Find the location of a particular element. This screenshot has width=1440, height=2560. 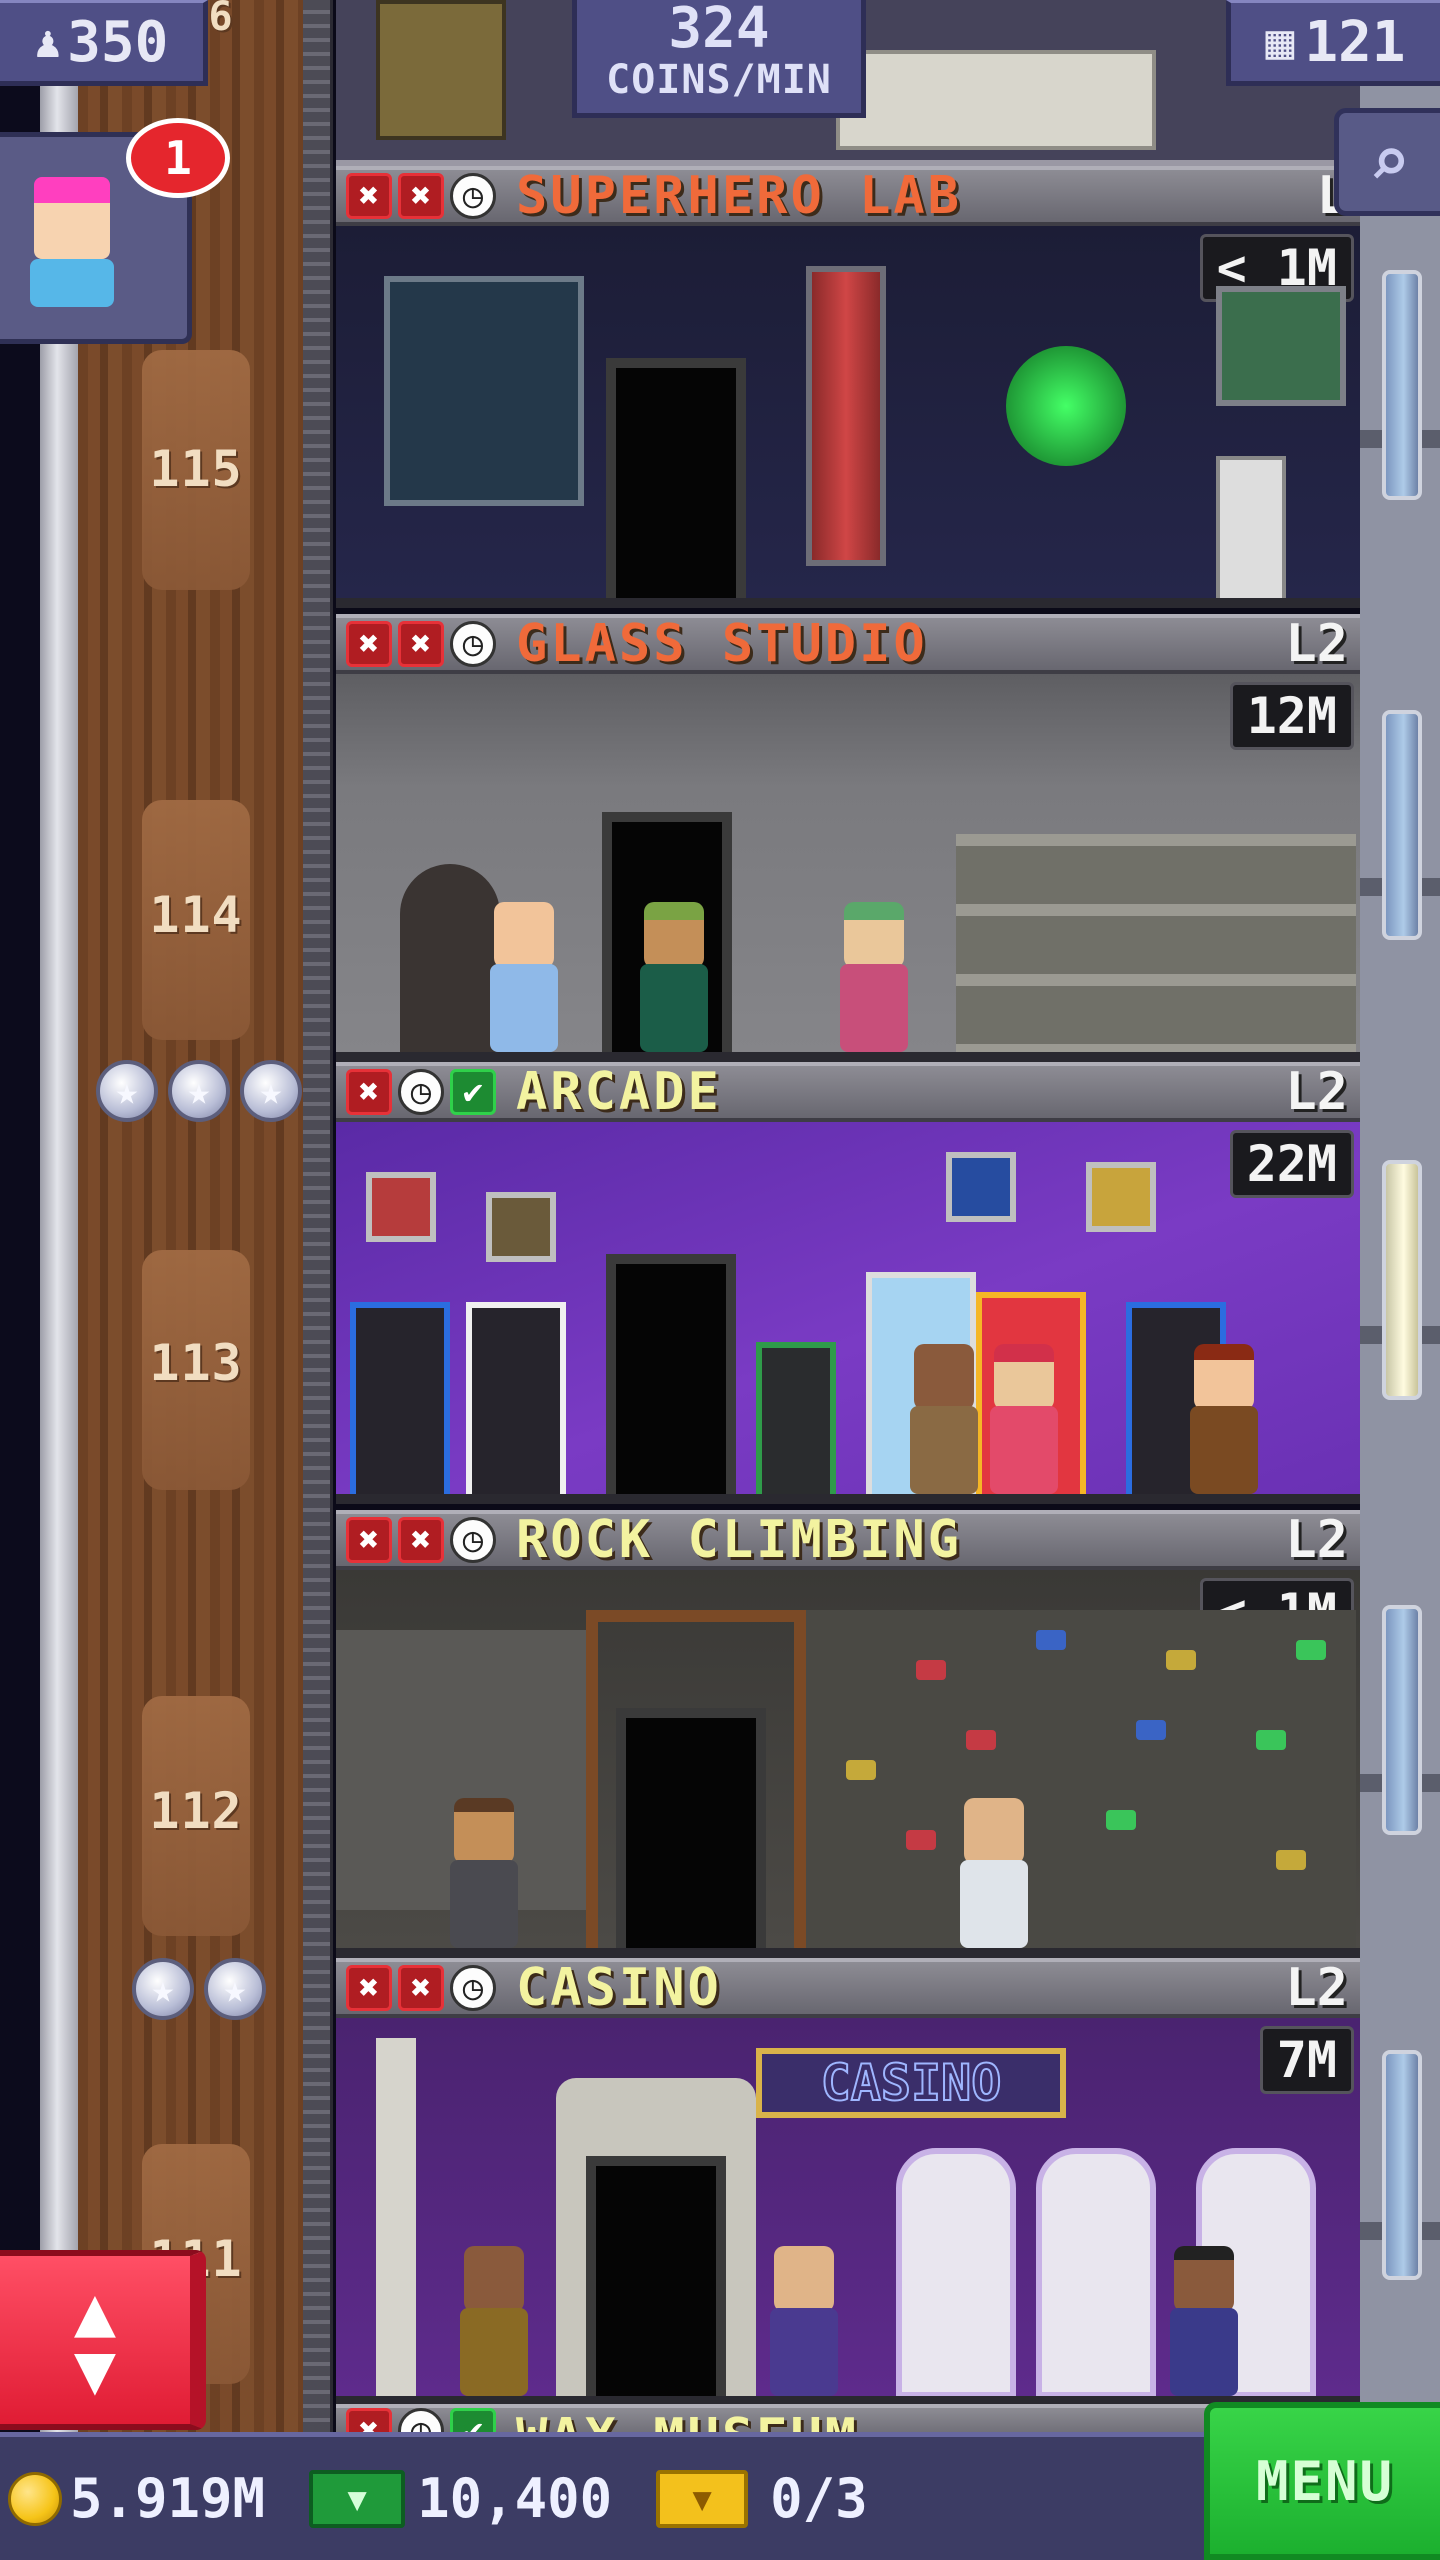

person-up-icon: ♟ is located at coordinates (48, 42).